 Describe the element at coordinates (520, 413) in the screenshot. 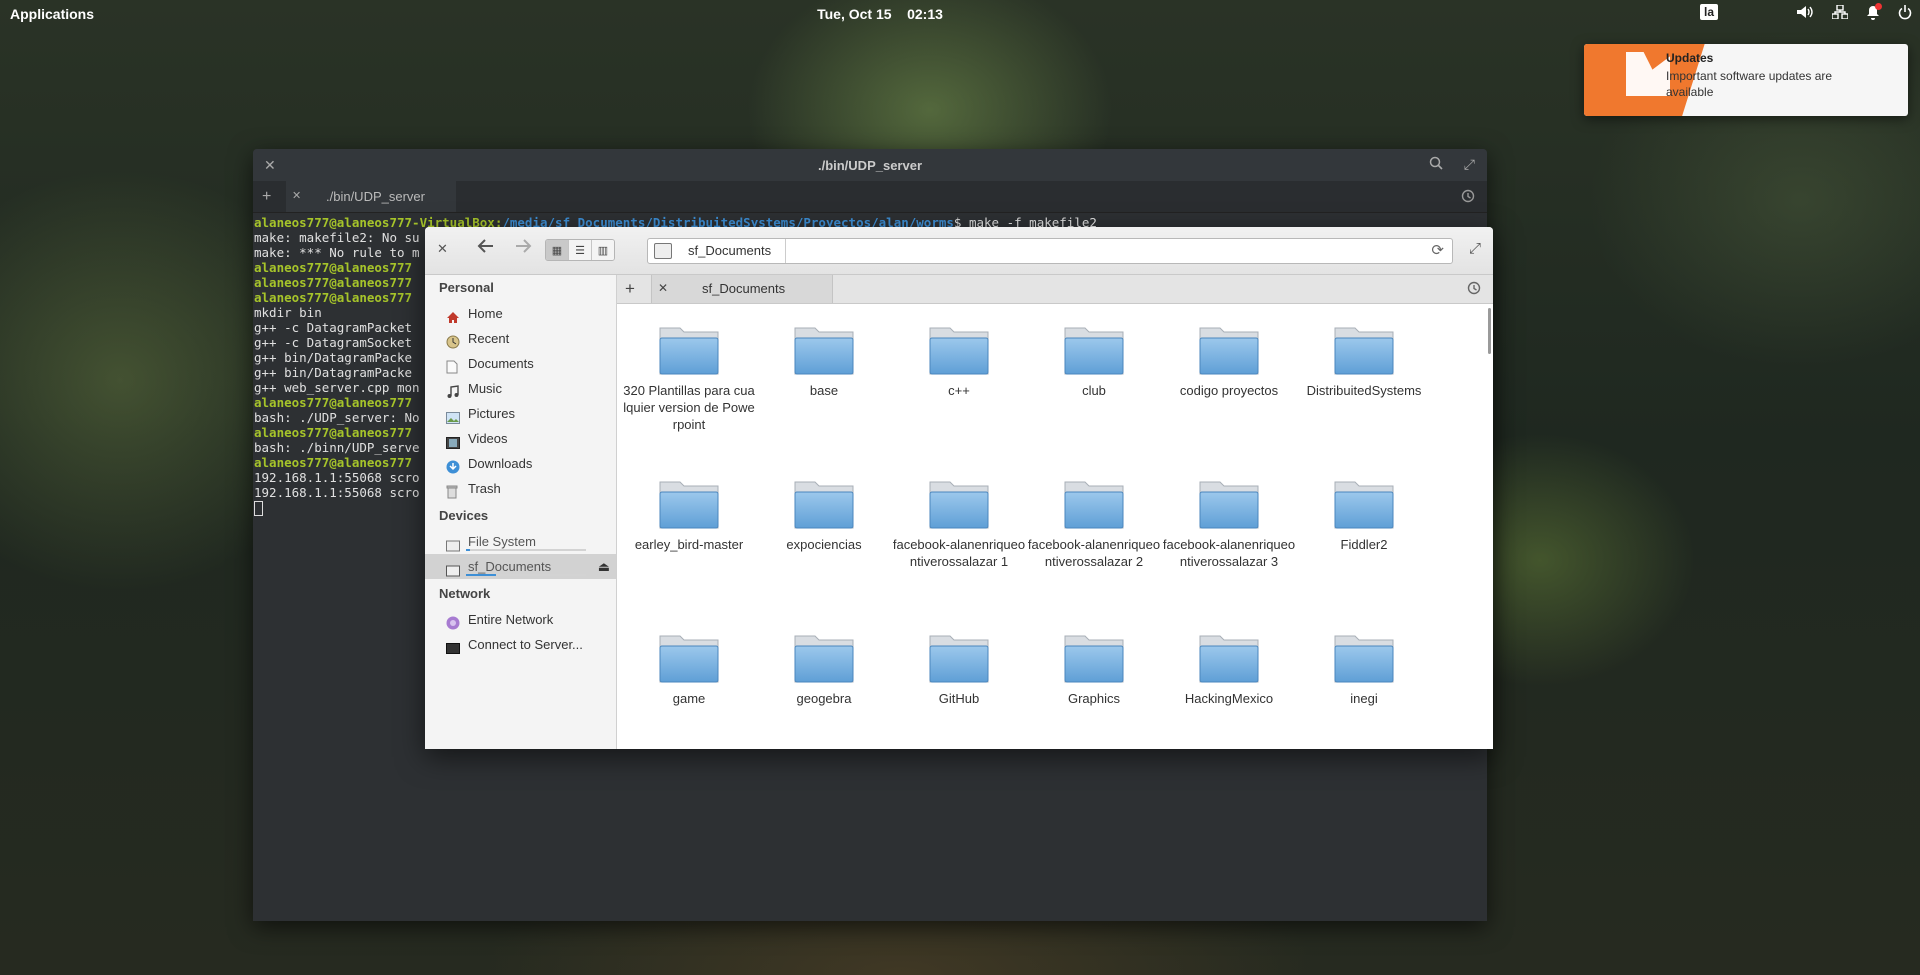

I see `sidebar-item-pictures: Pictures` at that location.